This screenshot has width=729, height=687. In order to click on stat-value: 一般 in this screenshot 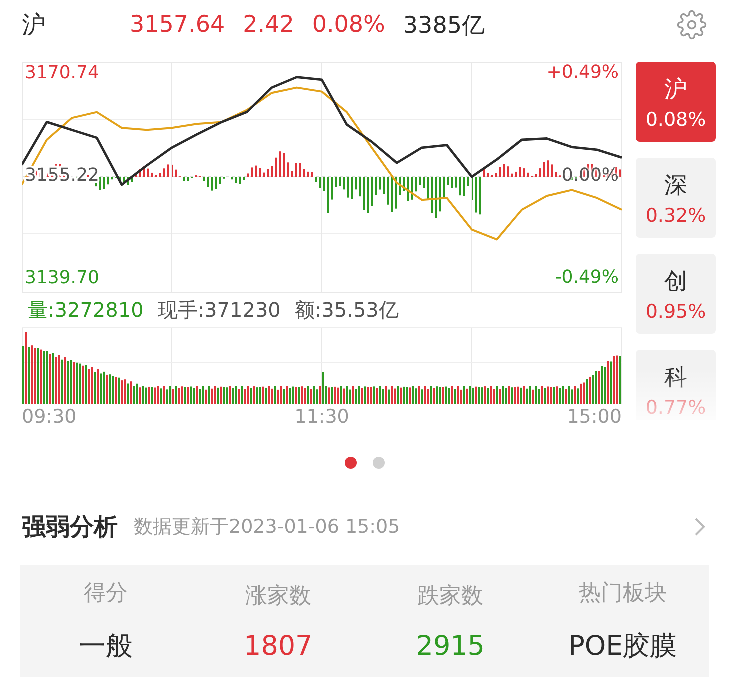, I will do `click(106, 647)`.